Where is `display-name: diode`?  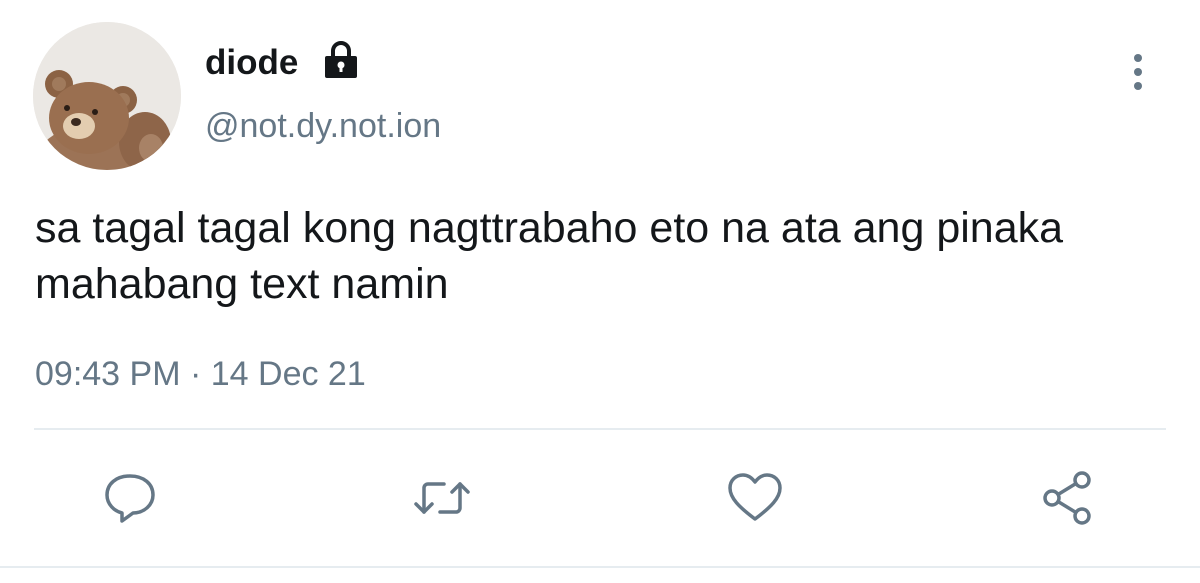
display-name: diode is located at coordinates (251, 63).